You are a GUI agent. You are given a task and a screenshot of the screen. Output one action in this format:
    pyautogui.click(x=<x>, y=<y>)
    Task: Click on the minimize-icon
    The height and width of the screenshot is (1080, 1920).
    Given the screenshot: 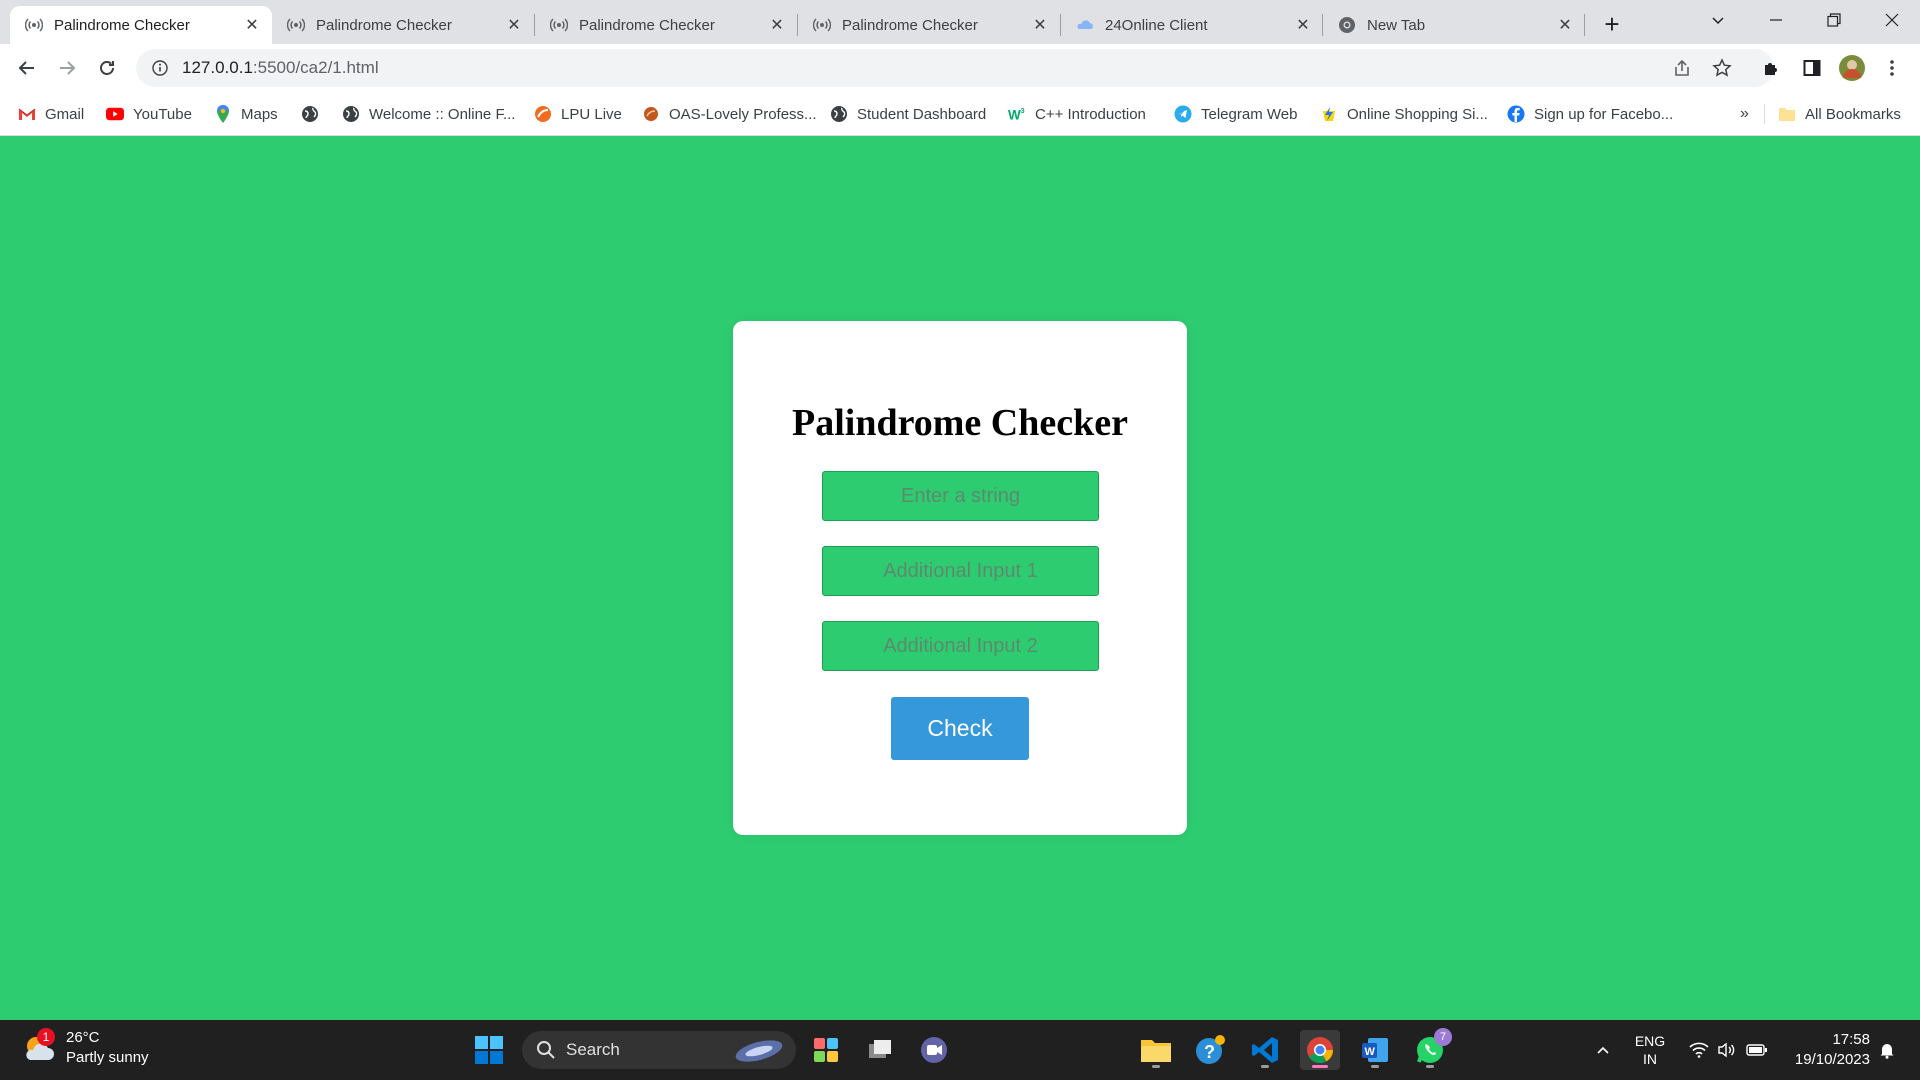 What is the action you would take?
    pyautogui.click(x=1776, y=20)
    